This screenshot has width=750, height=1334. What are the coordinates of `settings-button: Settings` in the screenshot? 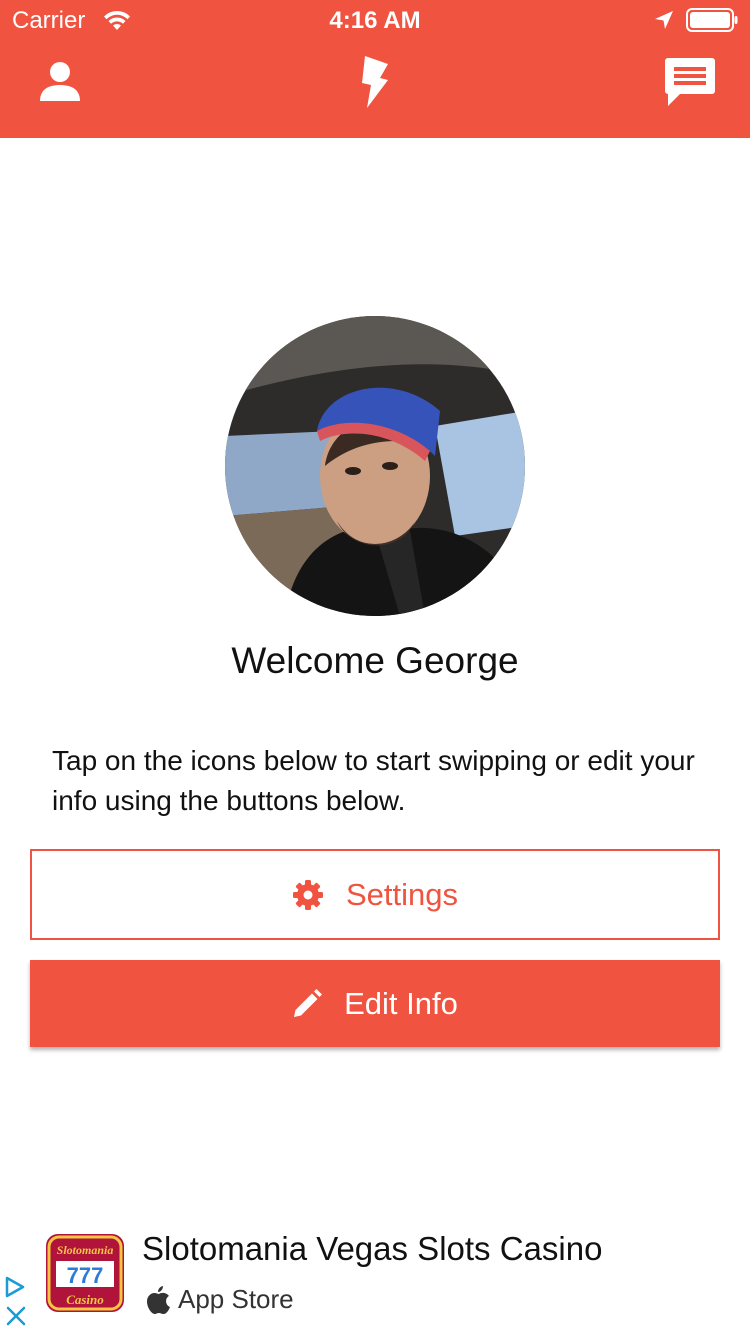 It's located at (375, 894).